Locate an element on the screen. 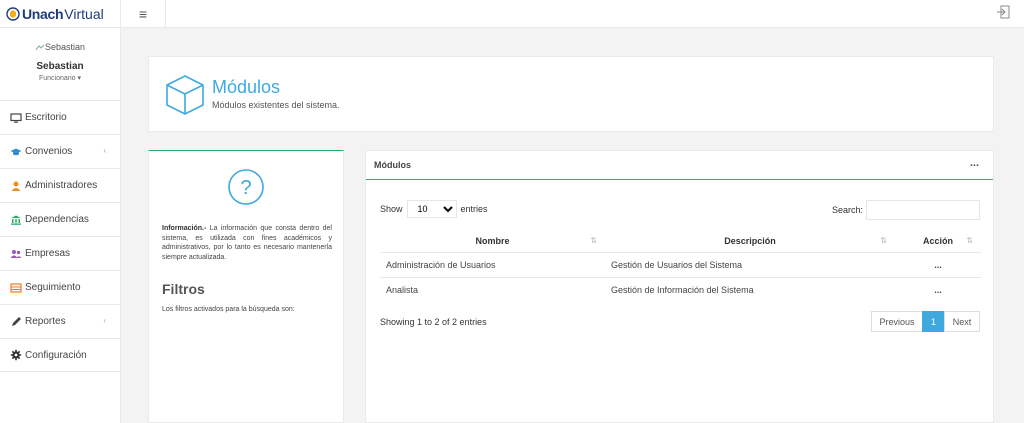 This screenshot has width=1024, height=423. question-circle-icon: ? is located at coordinates (246, 187).